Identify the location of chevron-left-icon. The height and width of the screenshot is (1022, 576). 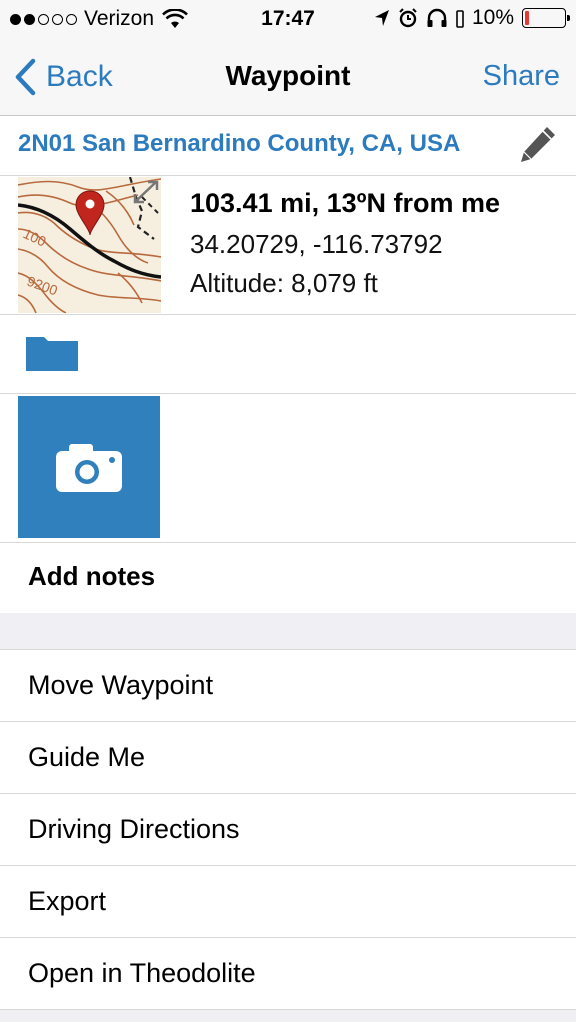
(25, 77).